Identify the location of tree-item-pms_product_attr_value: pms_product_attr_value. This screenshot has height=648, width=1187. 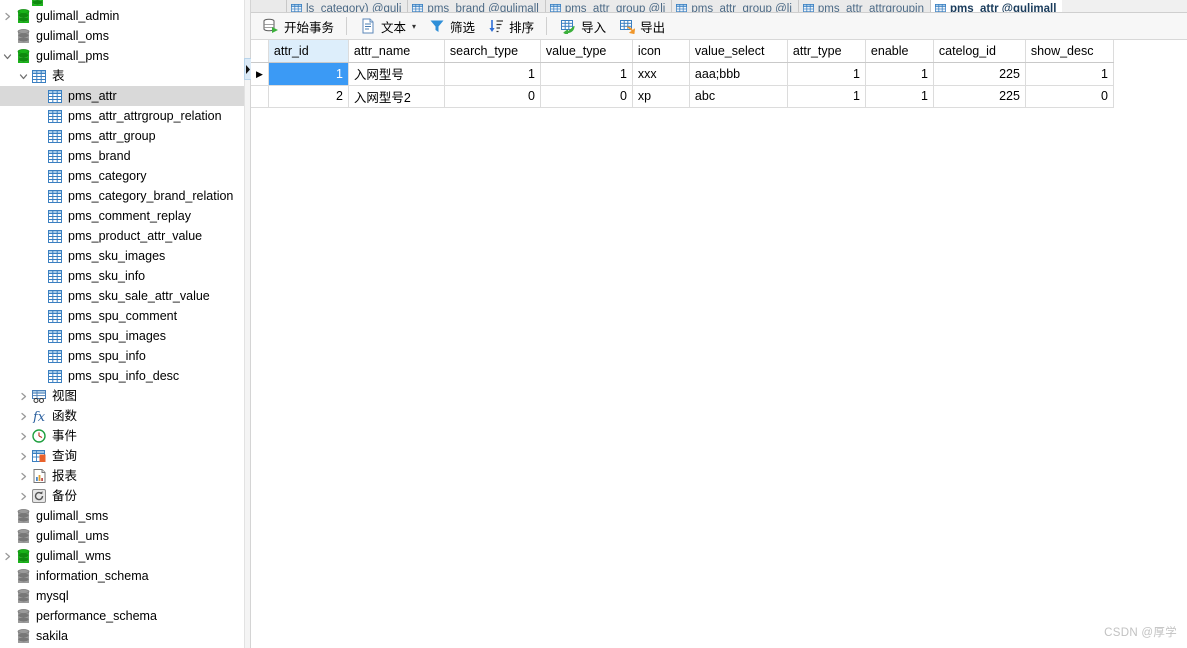
(122, 236).